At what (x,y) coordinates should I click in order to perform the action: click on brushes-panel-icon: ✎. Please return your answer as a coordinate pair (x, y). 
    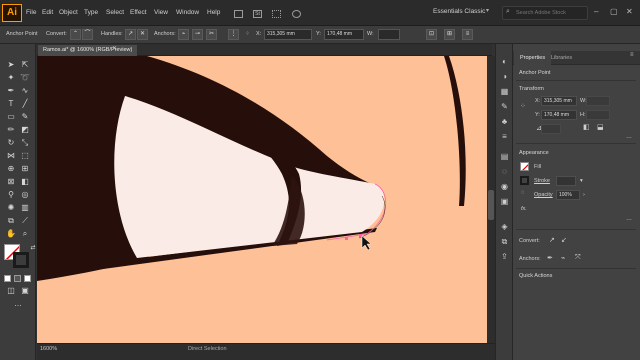
    Looking at the image, I should click on (504, 106).